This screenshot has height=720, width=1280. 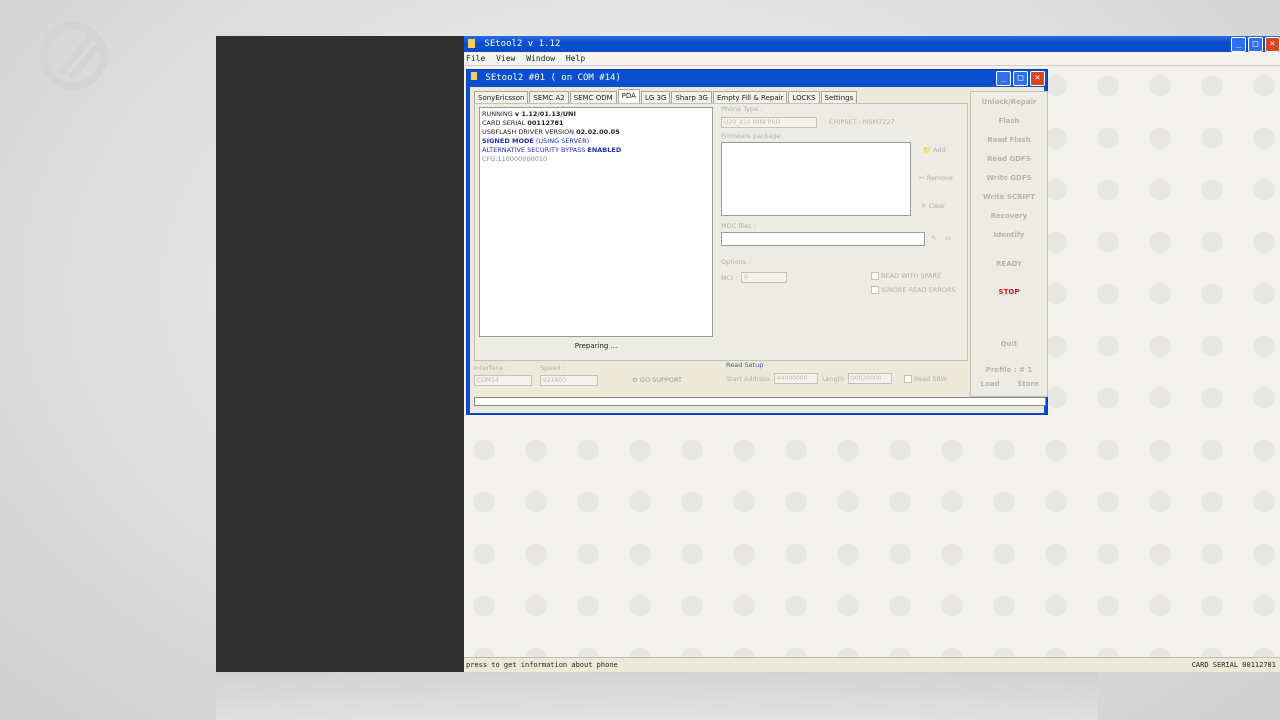 What do you see at coordinates (551, 132) in the screenshot?
I see `log-line: USBFLASH DRIVER VERSION 02.02.00.05` at bounding box center [551, 132].